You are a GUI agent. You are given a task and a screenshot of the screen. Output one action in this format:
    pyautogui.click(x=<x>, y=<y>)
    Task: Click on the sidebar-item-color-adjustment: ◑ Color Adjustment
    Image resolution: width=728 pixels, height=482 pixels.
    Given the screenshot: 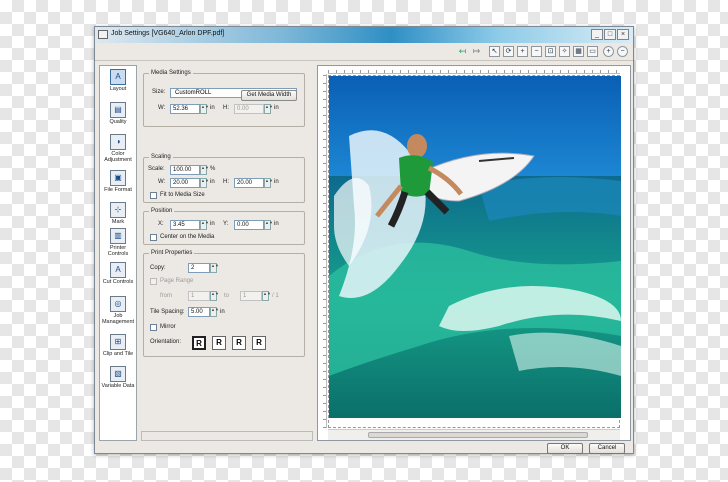 What is the action you would take?
    pyautogui.click(x=118, y=148)
    